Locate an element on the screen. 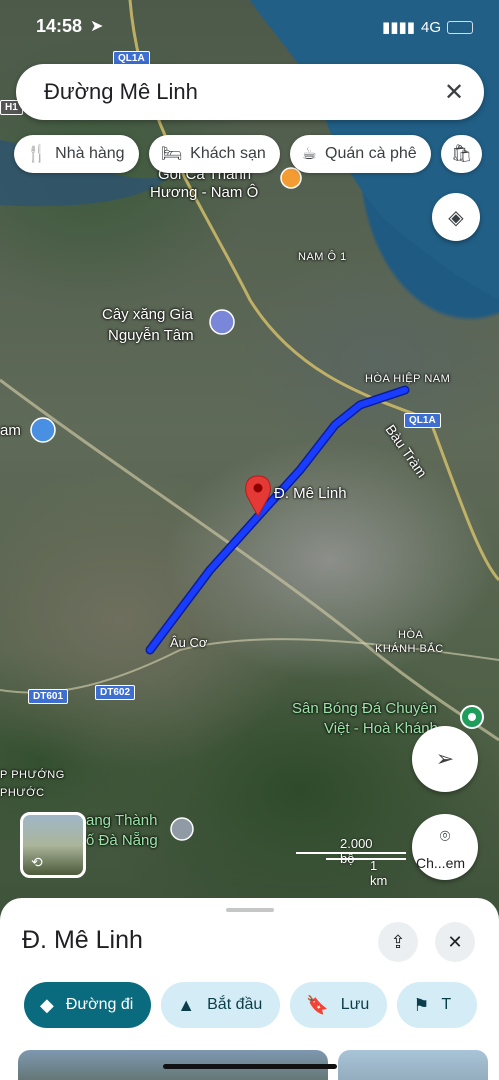  navigation-arrow-icon: ➢ is located at coordinates (445, 758).